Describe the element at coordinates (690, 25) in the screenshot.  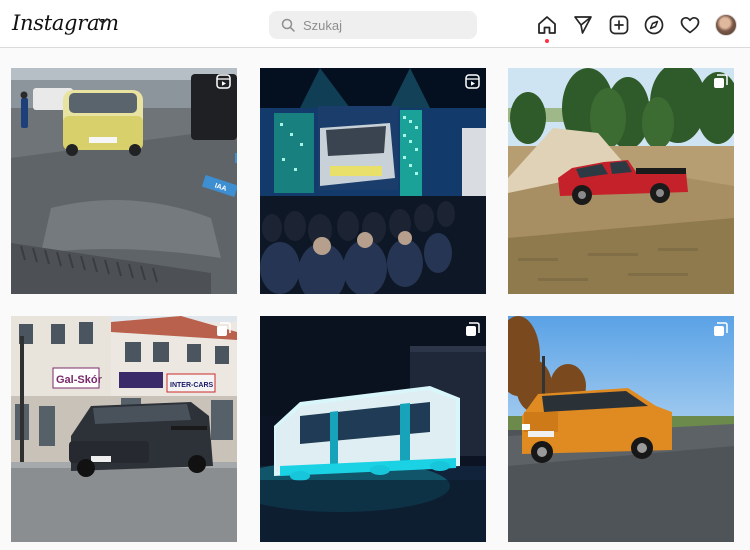
I see `activity-heart-icon` at that location.